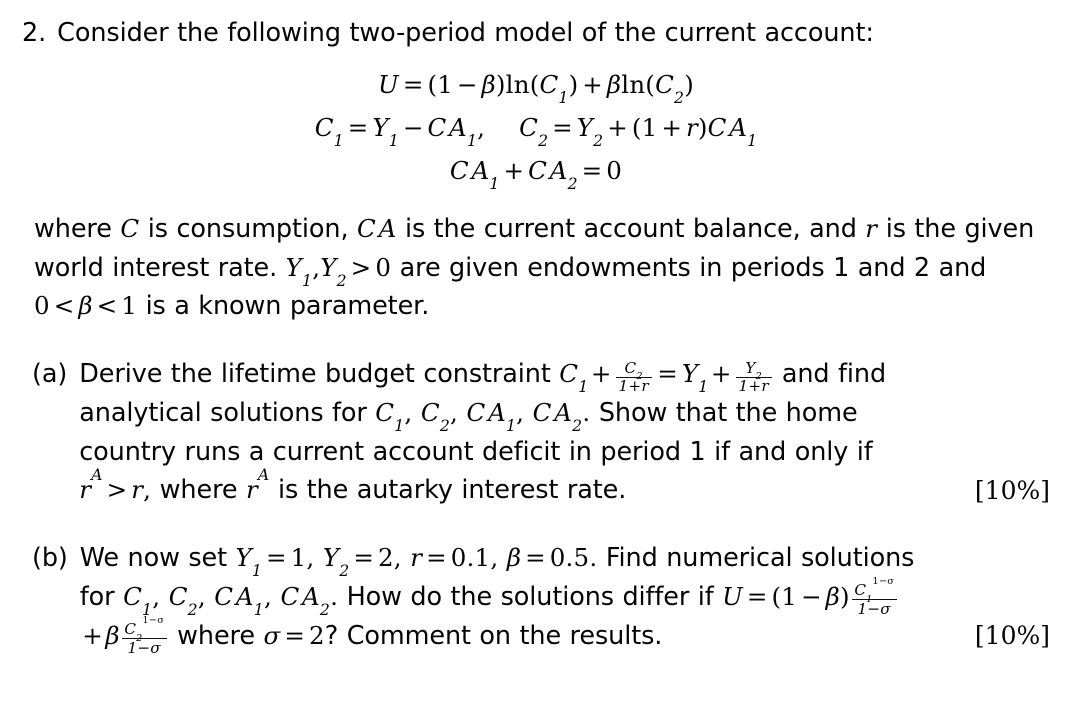 This screenshot has height=726, width=1080. Describe the element at coordinates (64, 306) in the screenshot. I see `less-than-sign-1: <` at that location.